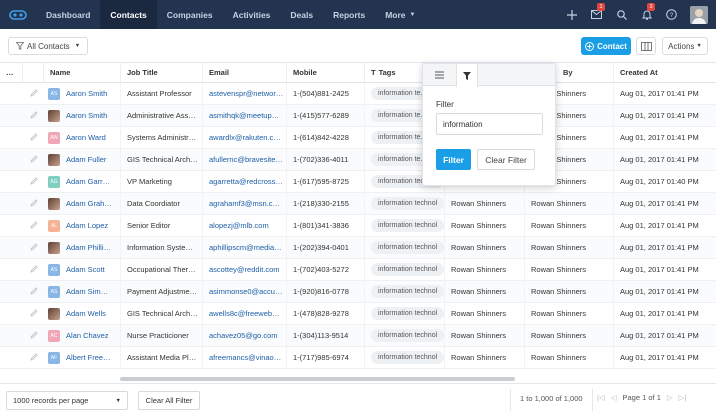  Describe the element at coordinates (646, 14) in the screenshot. I see `bell-icon: 3` at that location.